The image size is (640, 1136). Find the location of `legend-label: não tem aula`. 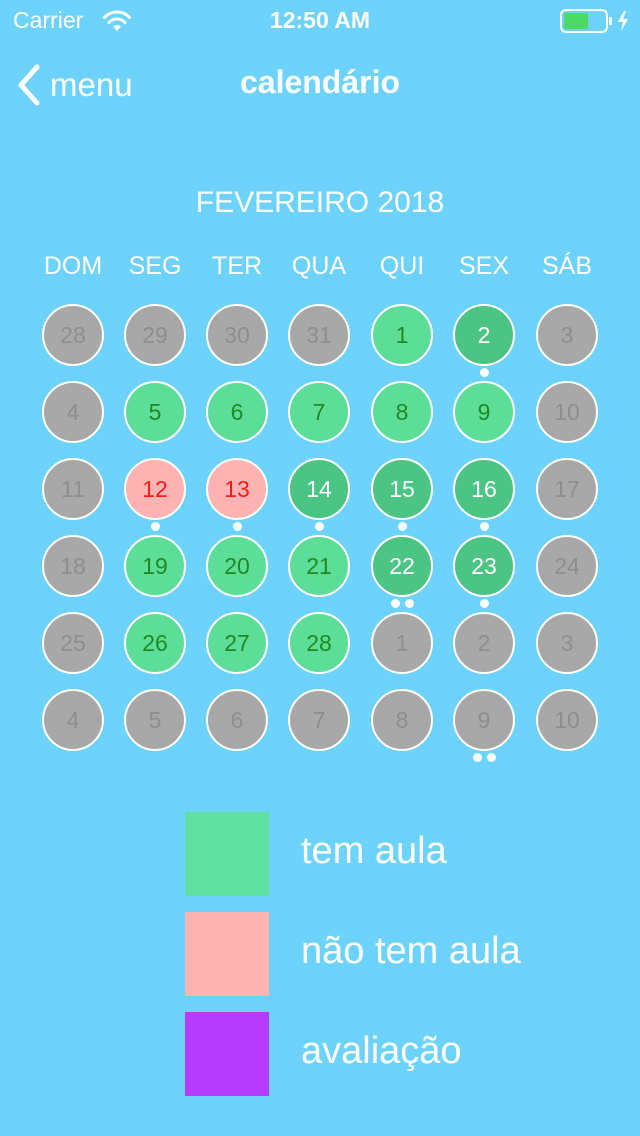

legend-label: não tem aula is located at coordinates (411, 951).